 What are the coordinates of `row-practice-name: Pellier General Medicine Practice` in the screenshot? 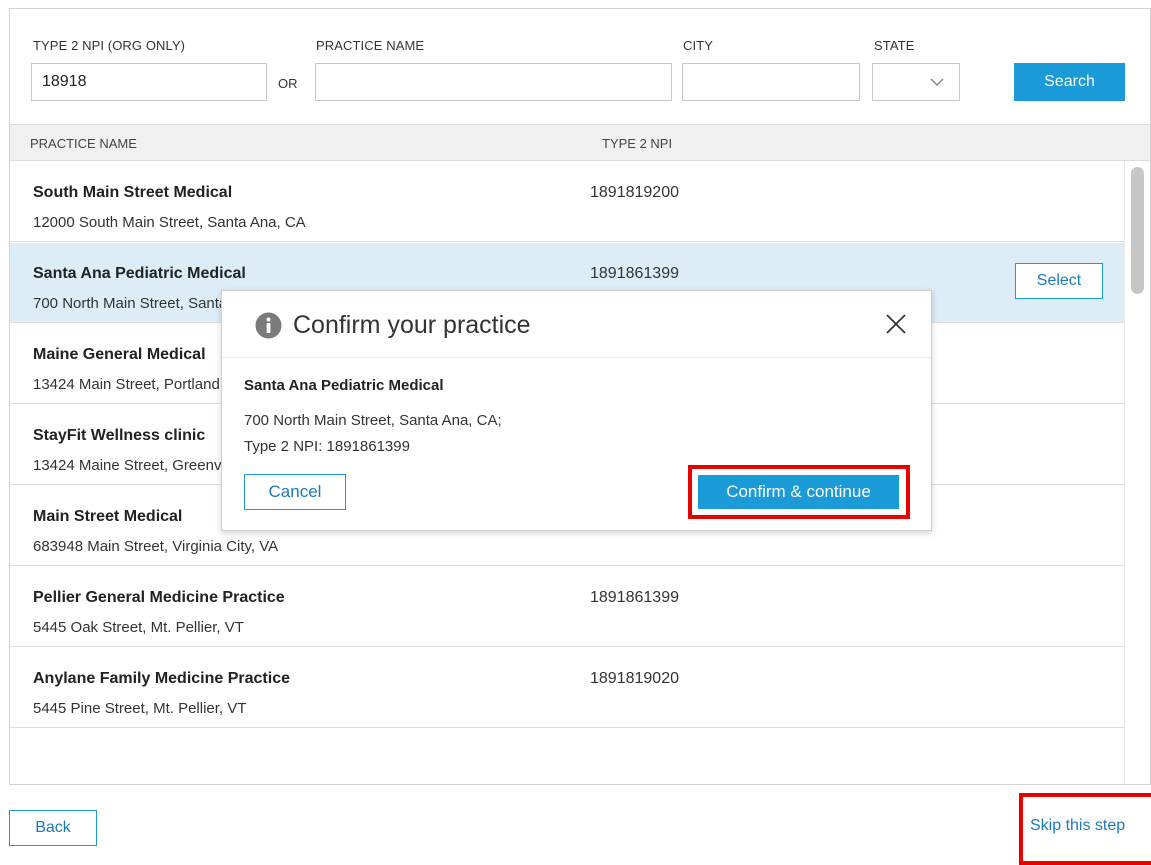 It's located at (159, 597).